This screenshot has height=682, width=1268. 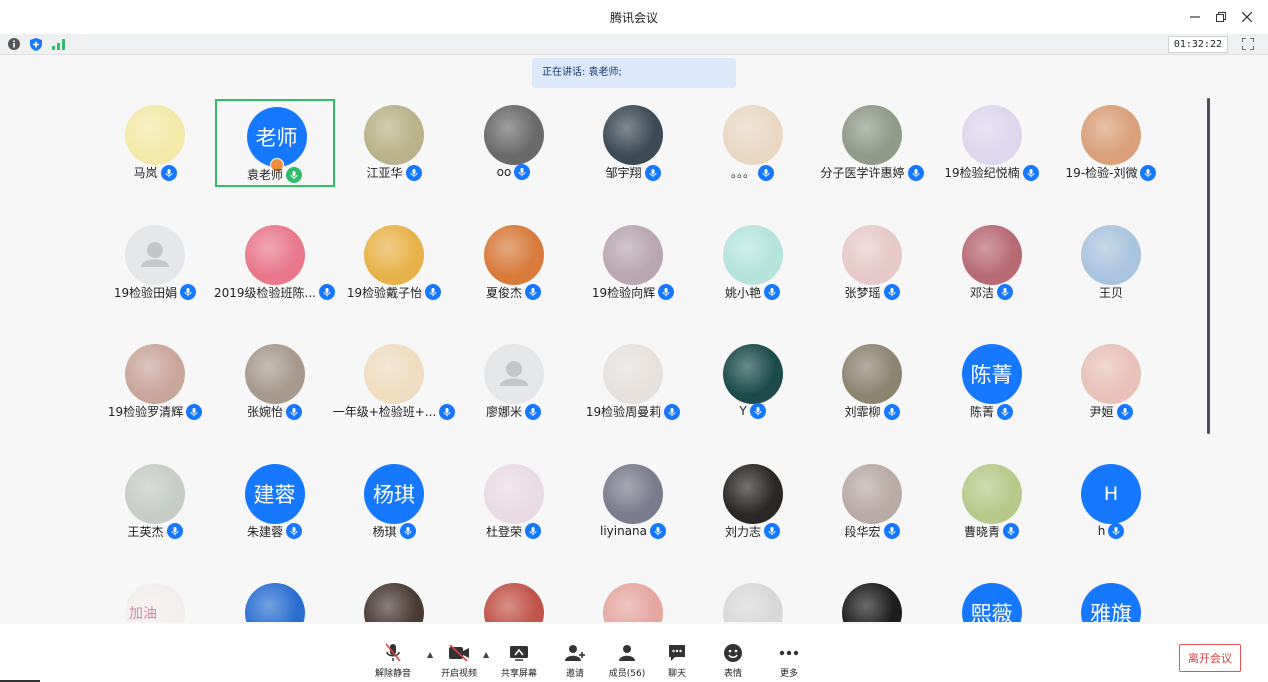 What do you see at coordinates (872, 382) in the screenshot?
I see `participant-tile: 刘霏柳` at bounding box center [872, 382].